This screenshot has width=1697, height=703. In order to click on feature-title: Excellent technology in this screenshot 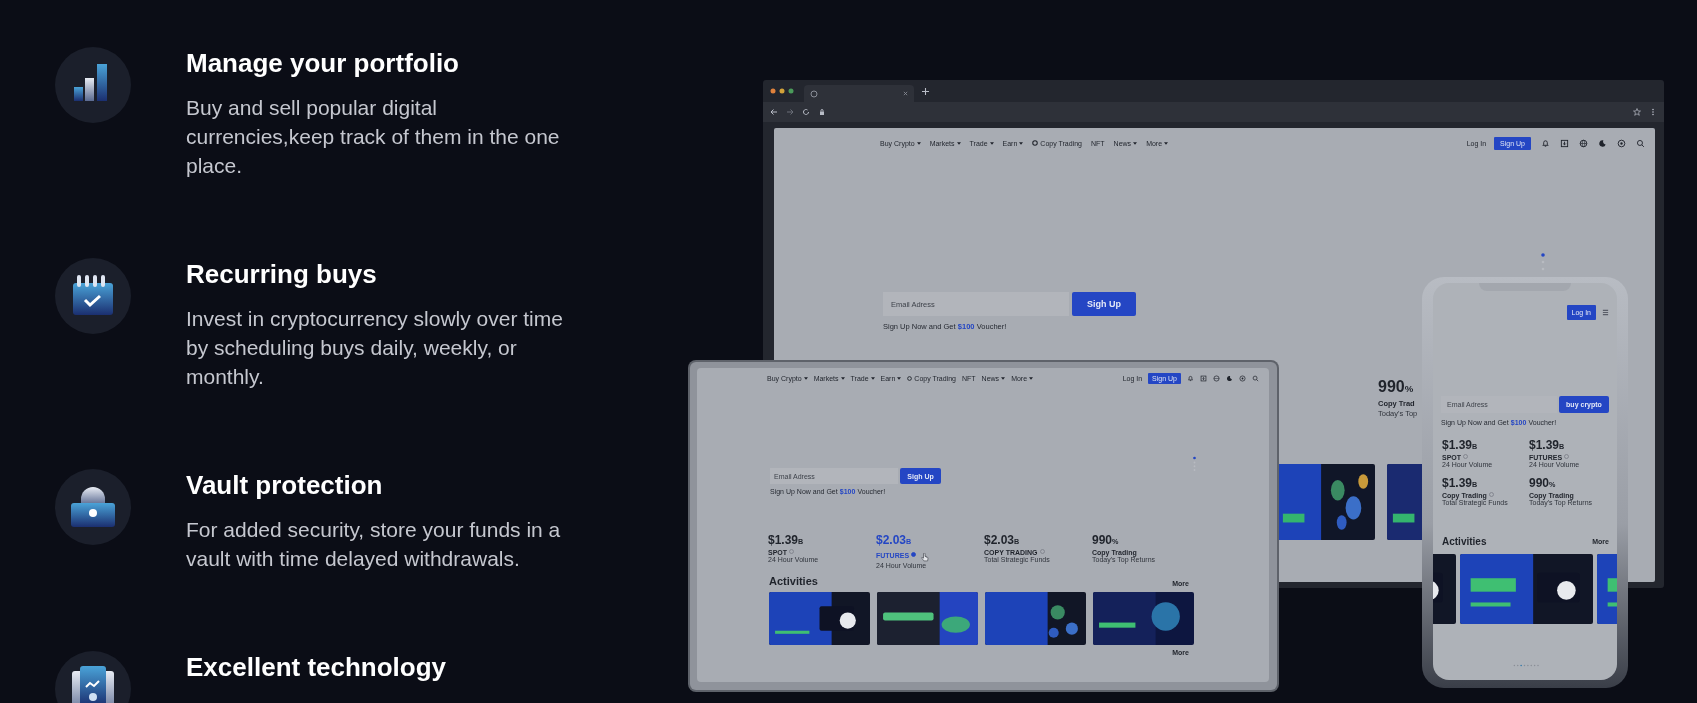, I will do `click(316, 667)`.